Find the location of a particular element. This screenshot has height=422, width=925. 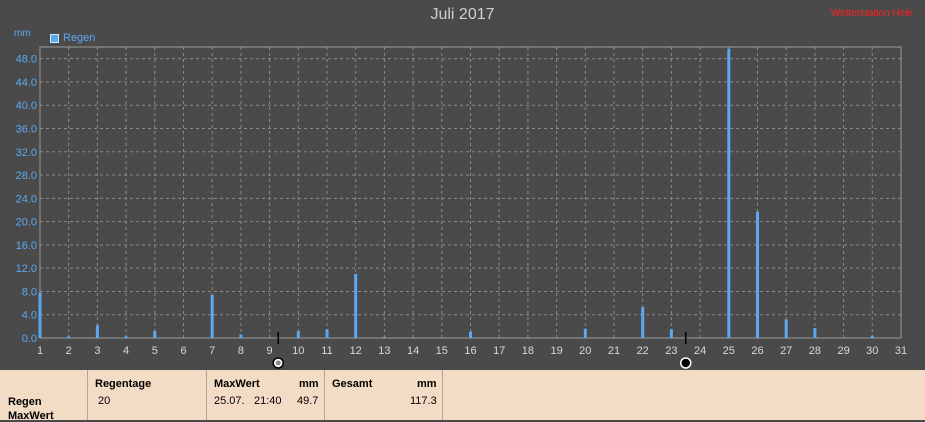

y-tick-label: 40.0 is located at coordinates (26, 106).